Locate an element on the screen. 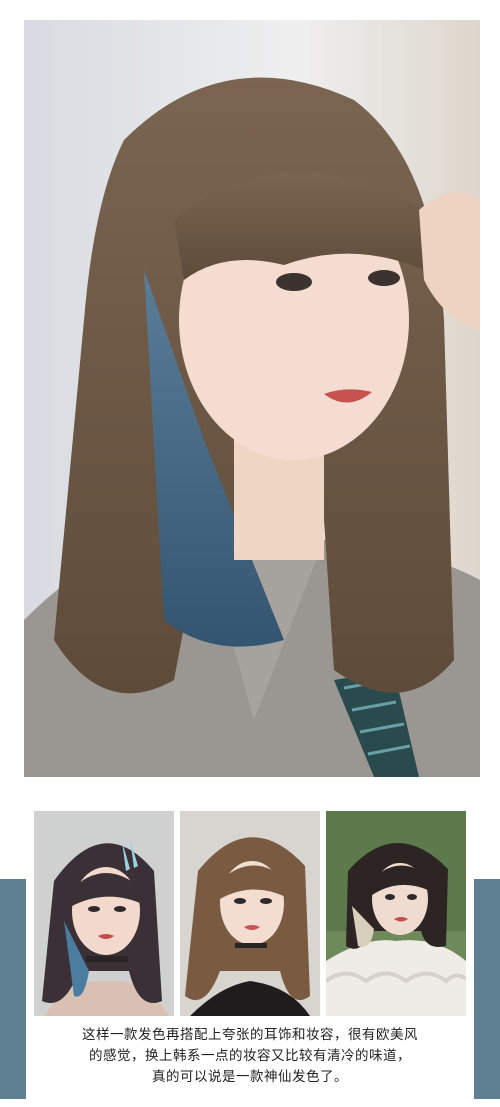 This screenshot has height=1107, width=500. caption-line-2: 的感觉，换上韩系一点的妆容又比较有清冷的味道， is located at coordinates (250, 1056).